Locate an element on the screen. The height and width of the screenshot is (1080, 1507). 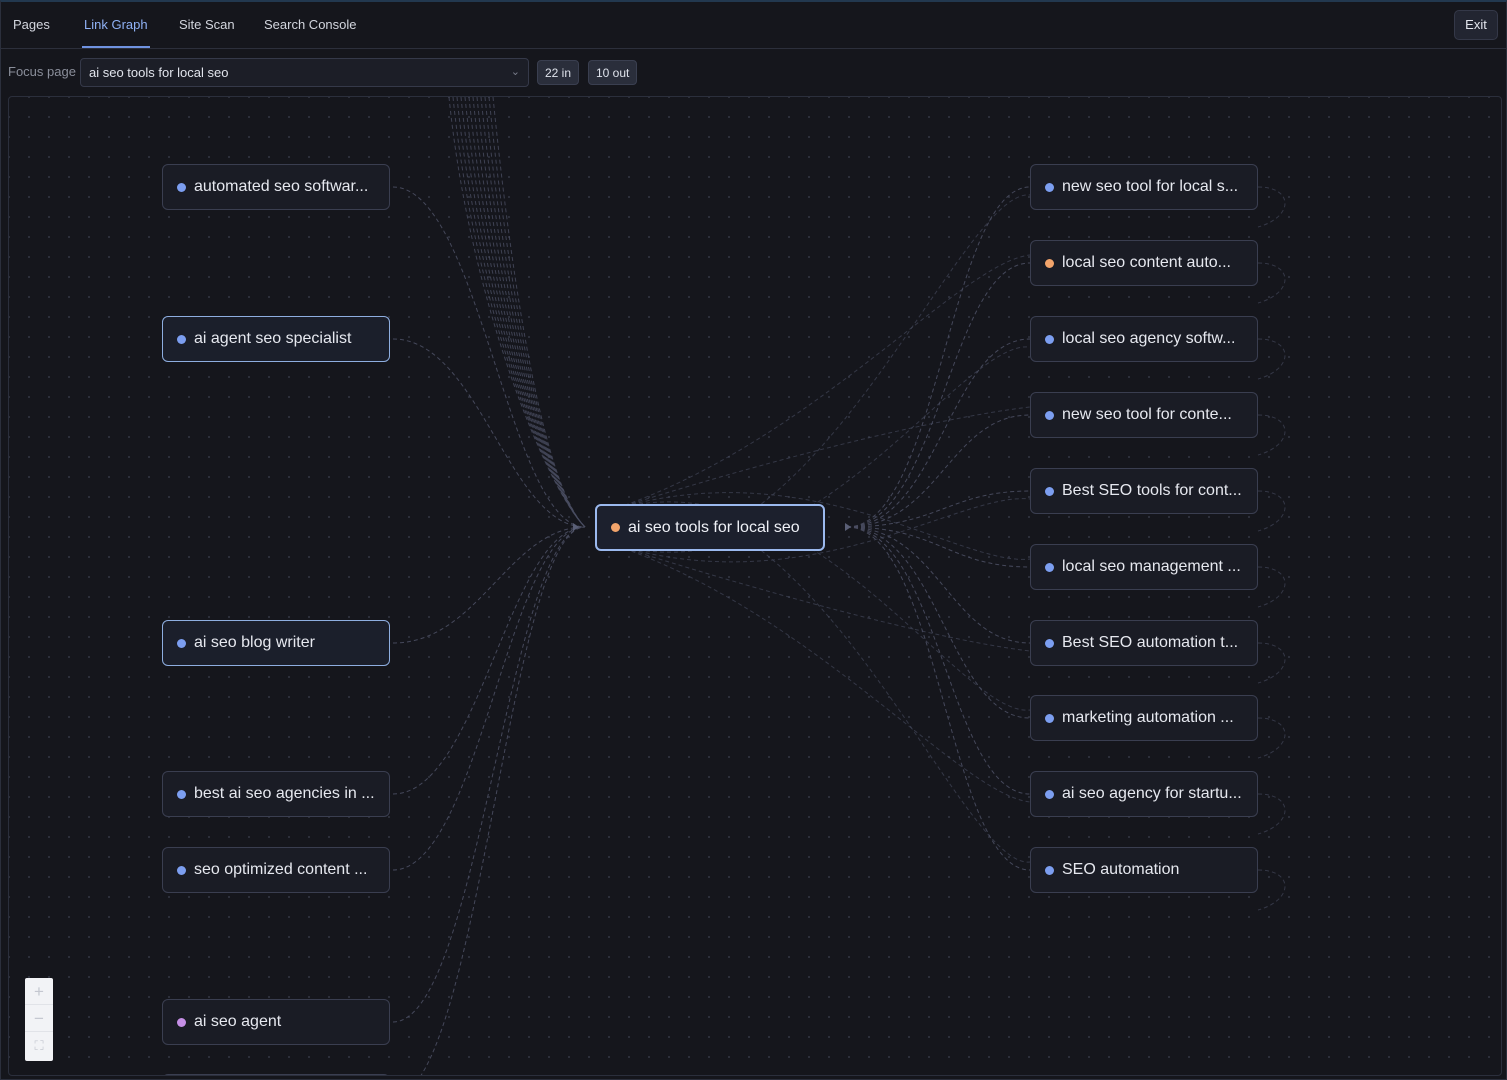
chevron-down-icon: ⌄ is located at coordinates (515, 72).